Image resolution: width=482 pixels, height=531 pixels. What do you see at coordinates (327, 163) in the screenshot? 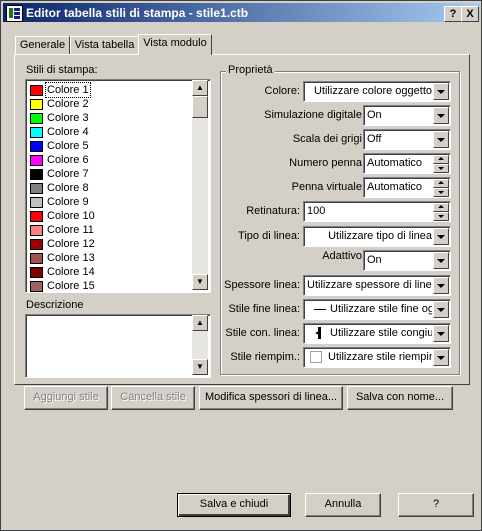
I see `pen-number-label: Numero penna:` at bounding box center [327, 163].